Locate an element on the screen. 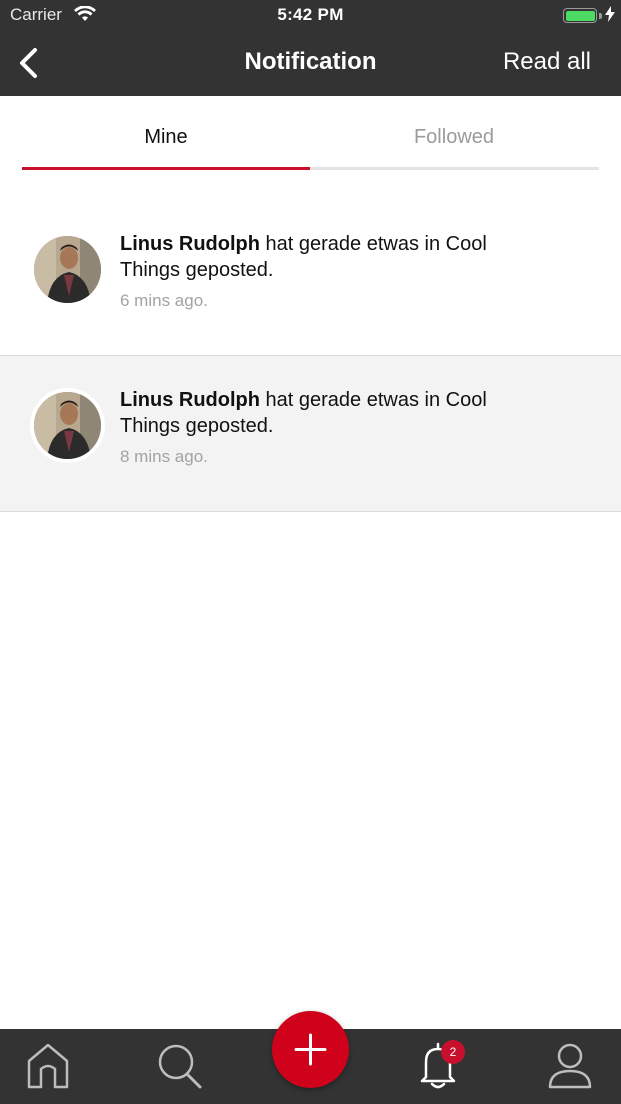 The image size is (621, 1104). profile-icon is located at coordinates (570, 1066).